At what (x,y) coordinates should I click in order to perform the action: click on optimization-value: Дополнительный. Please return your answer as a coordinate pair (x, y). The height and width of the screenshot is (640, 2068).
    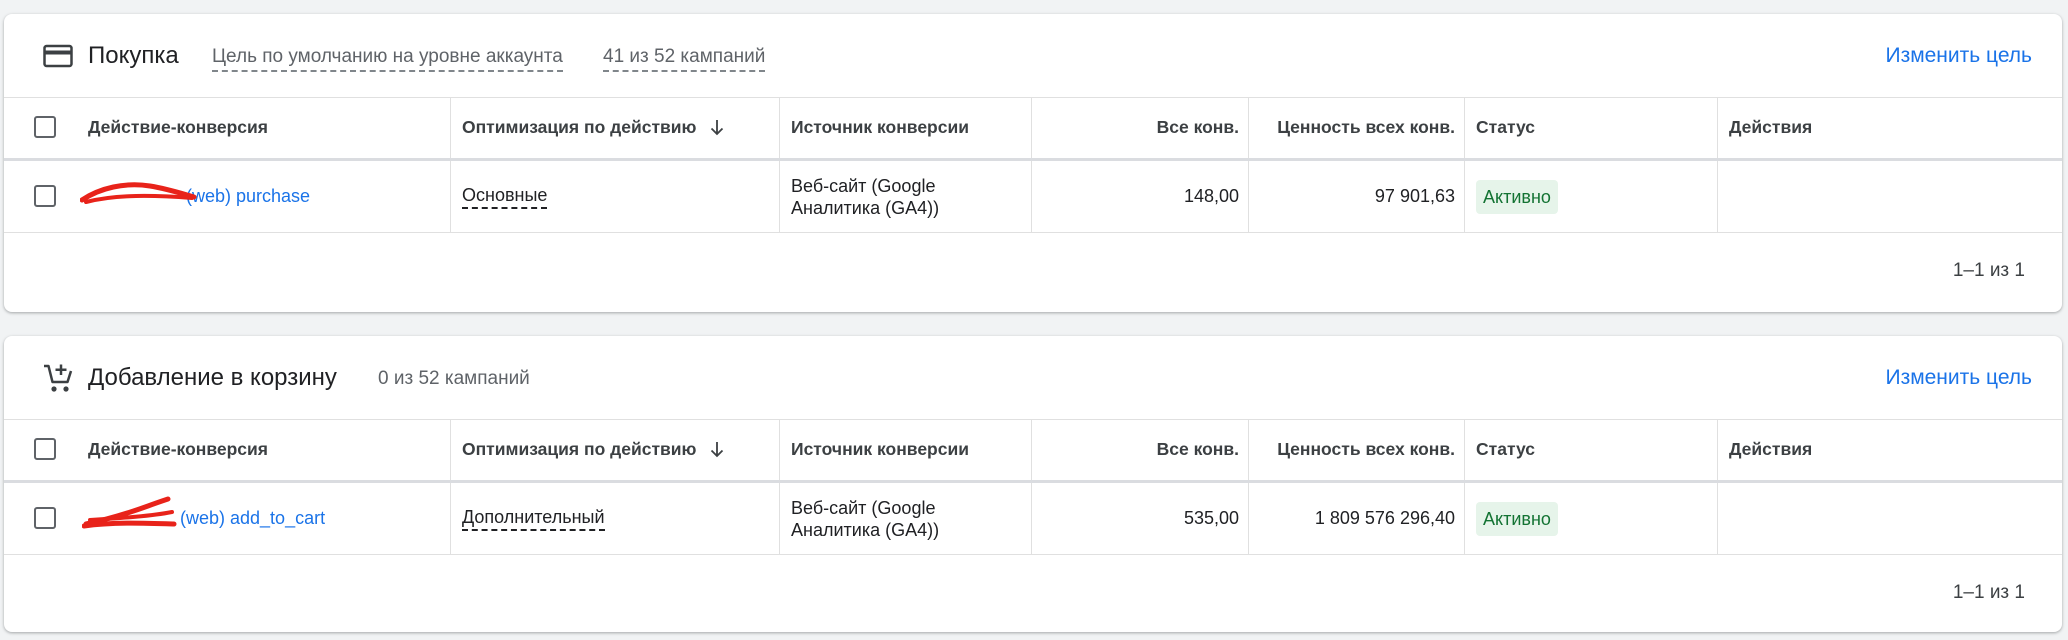
    Looking at the image, I should click on (533, 519).